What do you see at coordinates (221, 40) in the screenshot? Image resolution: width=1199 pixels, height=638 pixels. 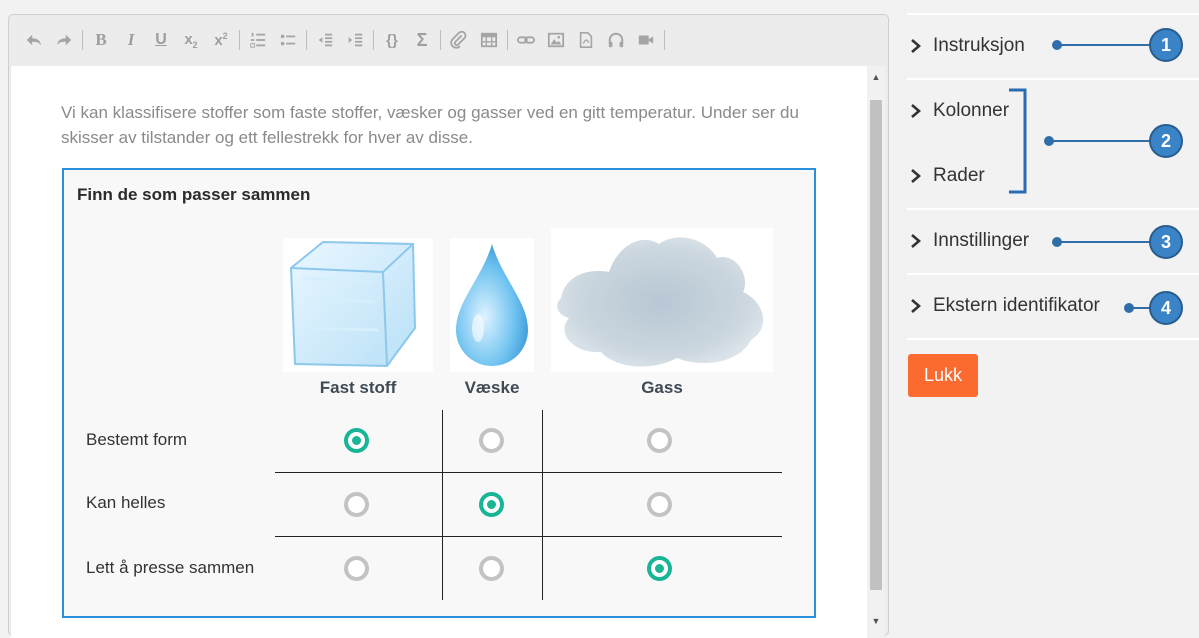 I see `superscript-icon: x2` at bounding box center [221, 40].